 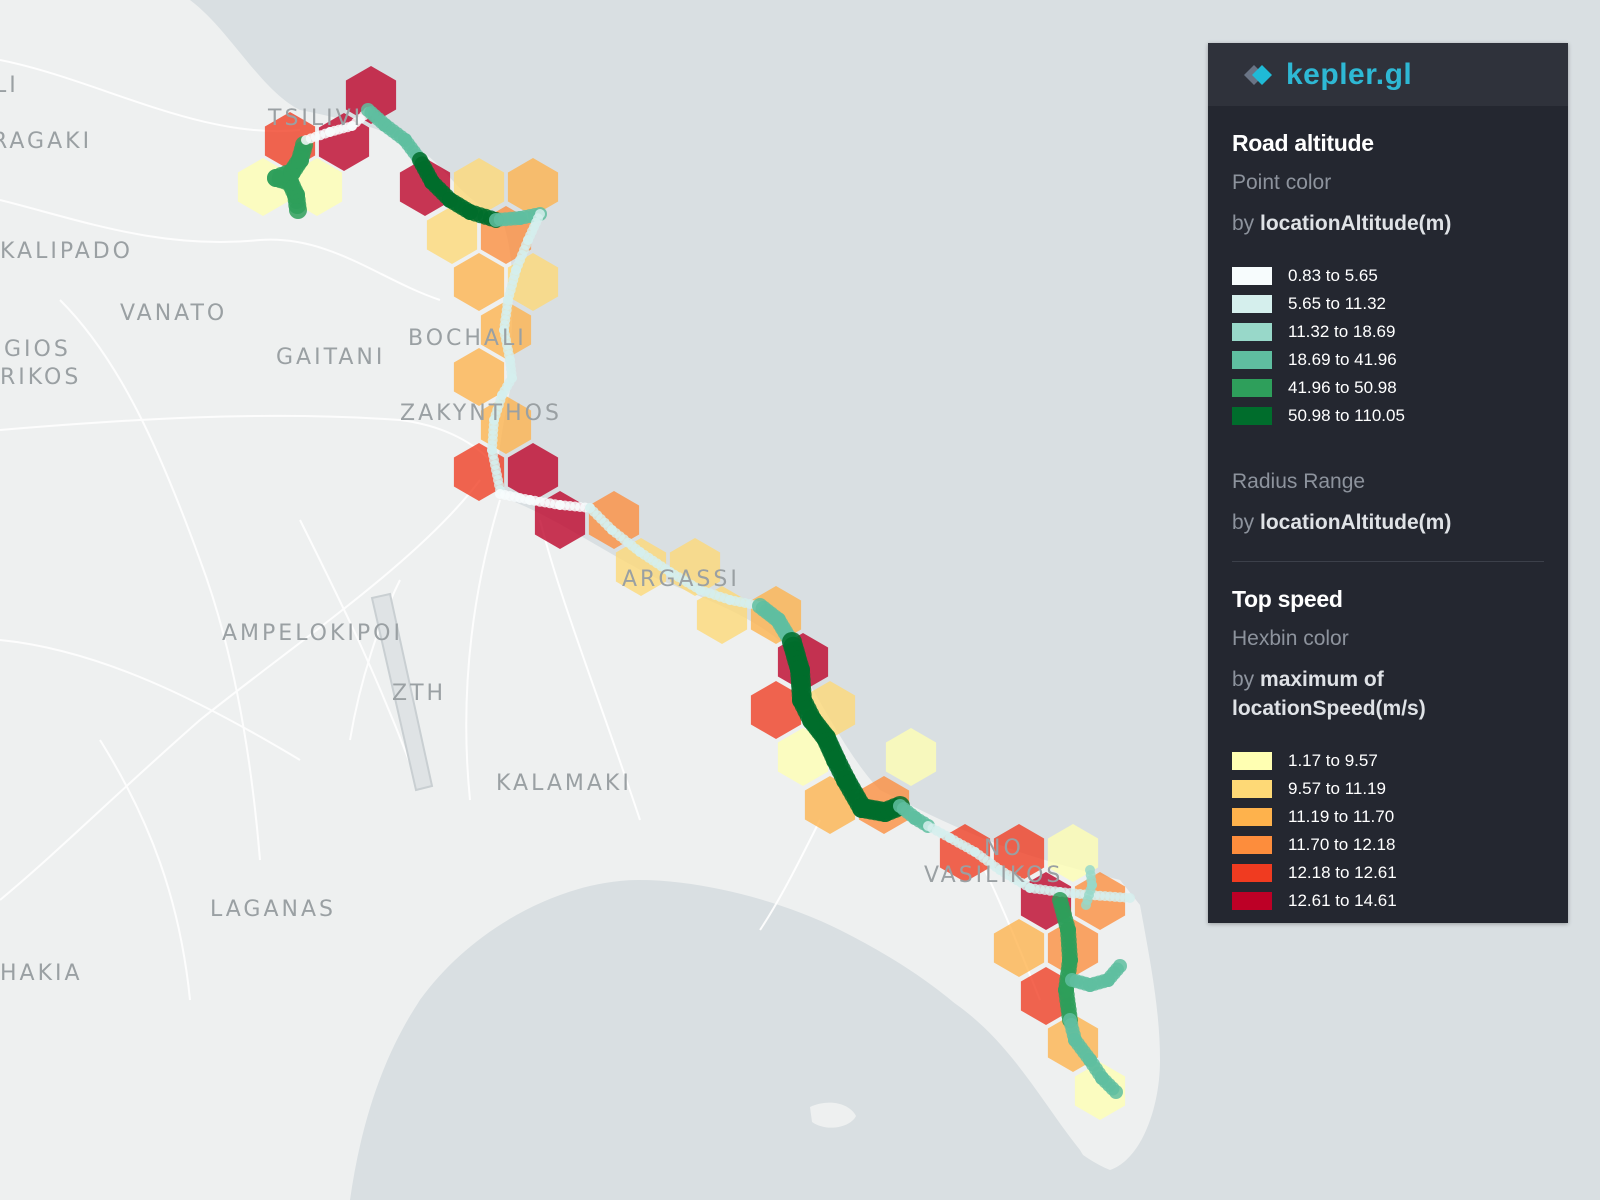 What do you see at coordinates (467, 338) in the screenshot?
I see `place-label-bochali: BOCHALI` at bounding box center [467, 338].